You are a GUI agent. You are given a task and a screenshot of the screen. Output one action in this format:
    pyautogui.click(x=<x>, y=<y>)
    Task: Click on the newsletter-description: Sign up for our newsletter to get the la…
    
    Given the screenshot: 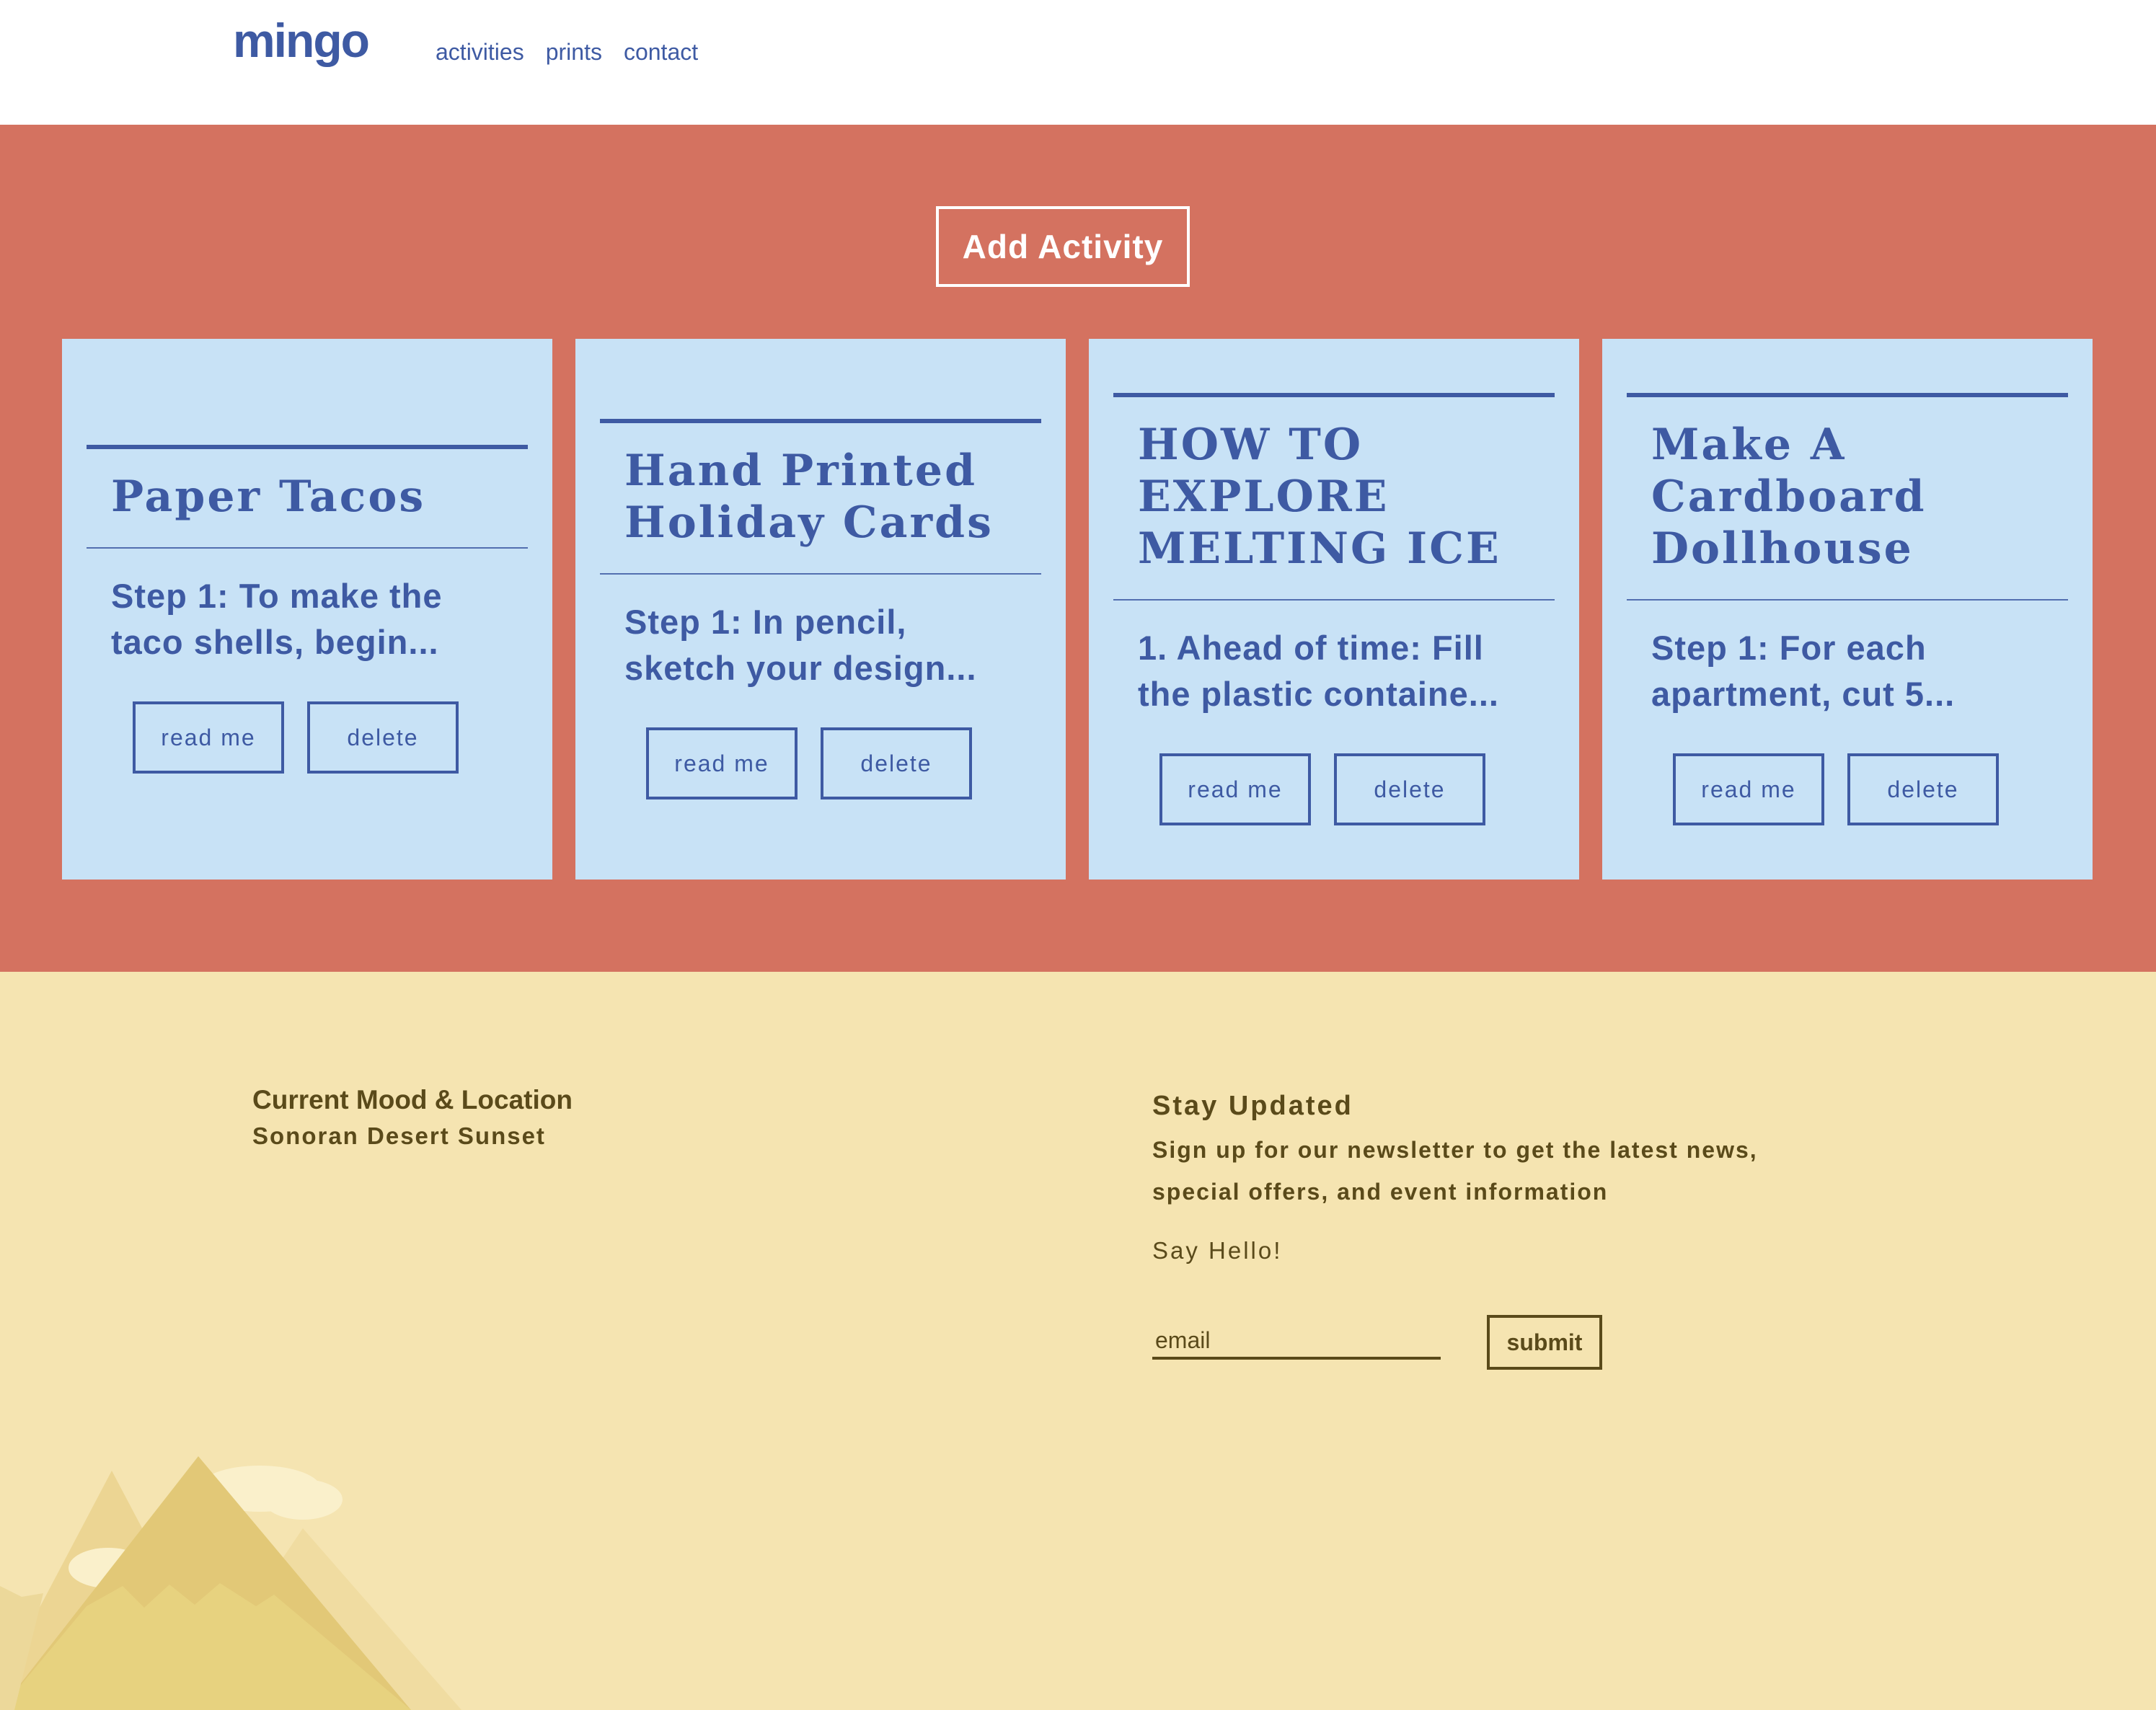 What is the action you would take?
    pyautogui.click(x=1455, y=1171)
    